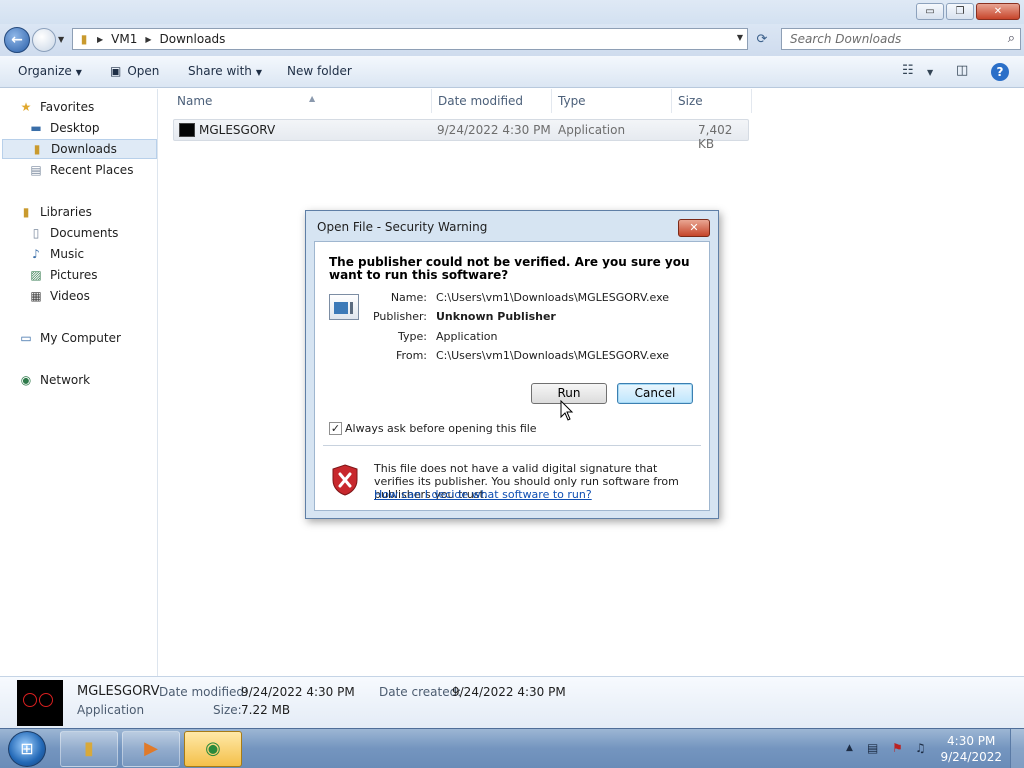 Image resolution: width=1024 pixels, height=768 pixels. Describe the element at coordinates (36, 170) in the screenshot. I see `recent-places-icon: ▤` at that location.